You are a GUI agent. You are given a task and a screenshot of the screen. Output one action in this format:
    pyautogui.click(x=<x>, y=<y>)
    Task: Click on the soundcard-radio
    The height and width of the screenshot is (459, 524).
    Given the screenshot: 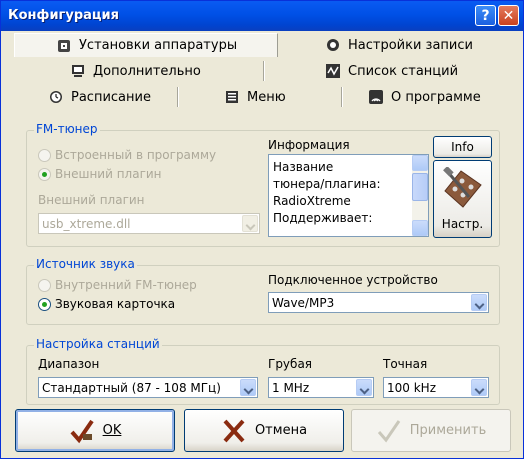 What is the action you would take?
    pyautogui.click(x=44, y=304)
    